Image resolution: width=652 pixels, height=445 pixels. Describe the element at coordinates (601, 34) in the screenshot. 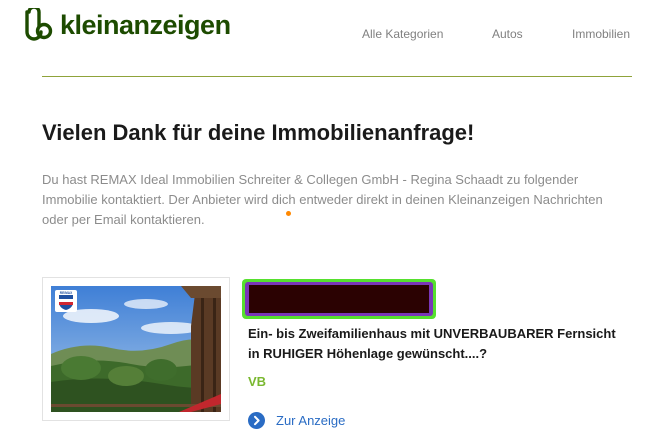

I see `nav-item-immobilien: Immobilien` at that location.